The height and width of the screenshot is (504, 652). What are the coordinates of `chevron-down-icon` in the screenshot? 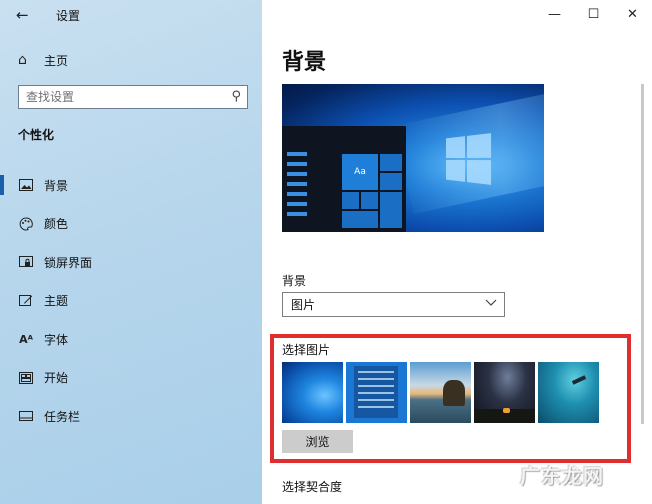 It's located at (491, 303).